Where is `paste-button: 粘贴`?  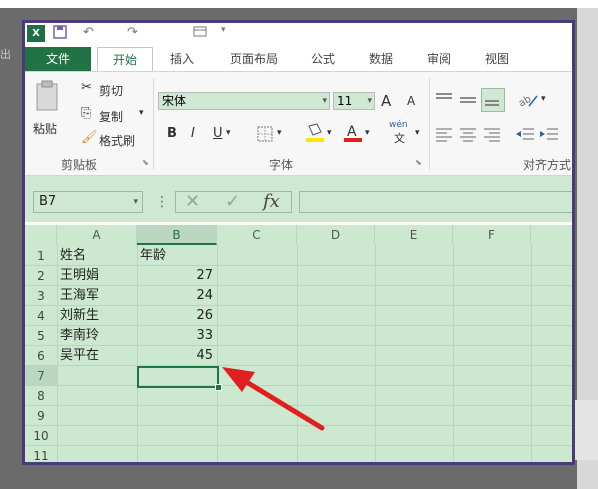
paste-button: 粘贴 is located at coordinates (51, 110).